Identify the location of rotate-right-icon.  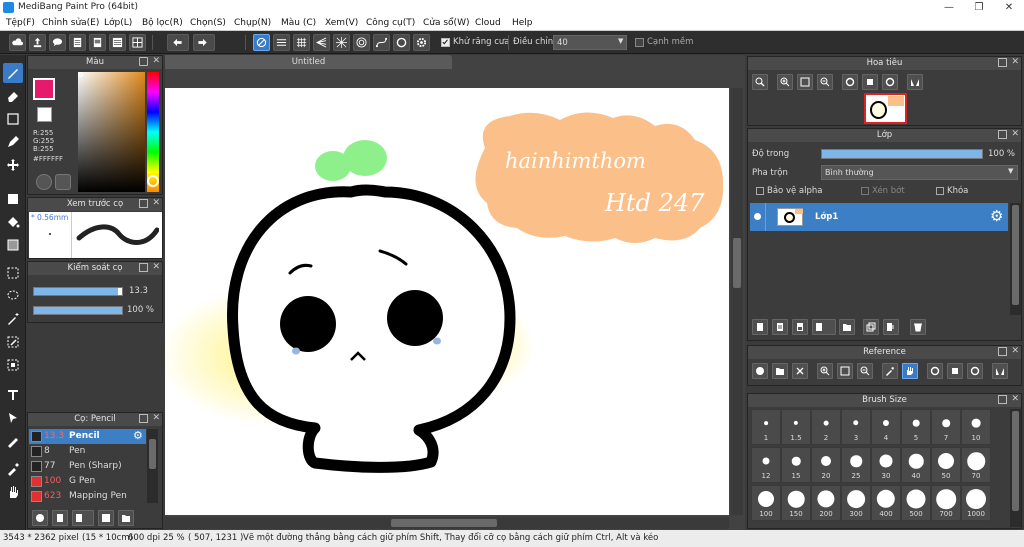
(890, 82).